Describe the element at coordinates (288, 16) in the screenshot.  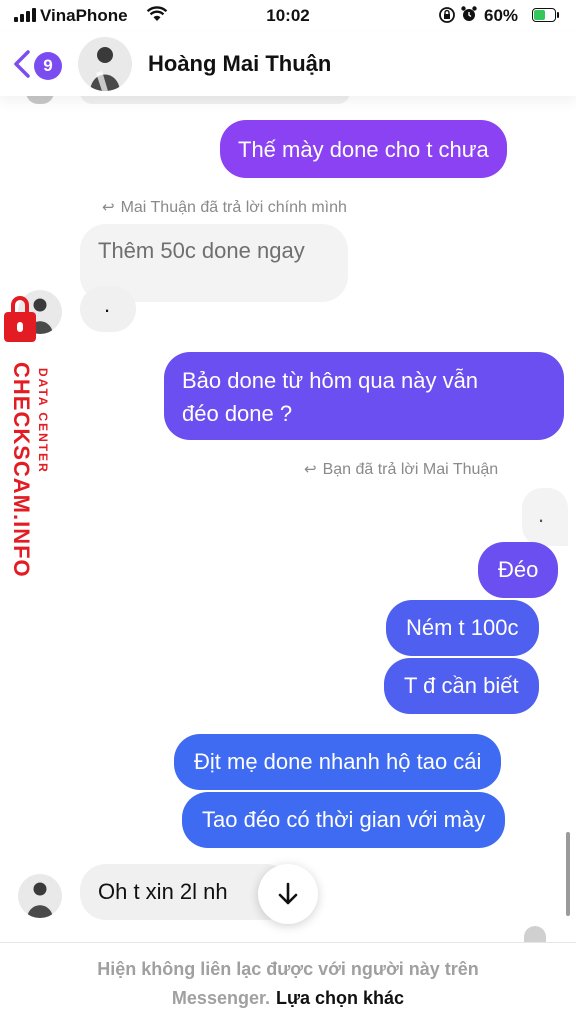
I see `status-bar: VinaPhone 10:02 60%` at that location.